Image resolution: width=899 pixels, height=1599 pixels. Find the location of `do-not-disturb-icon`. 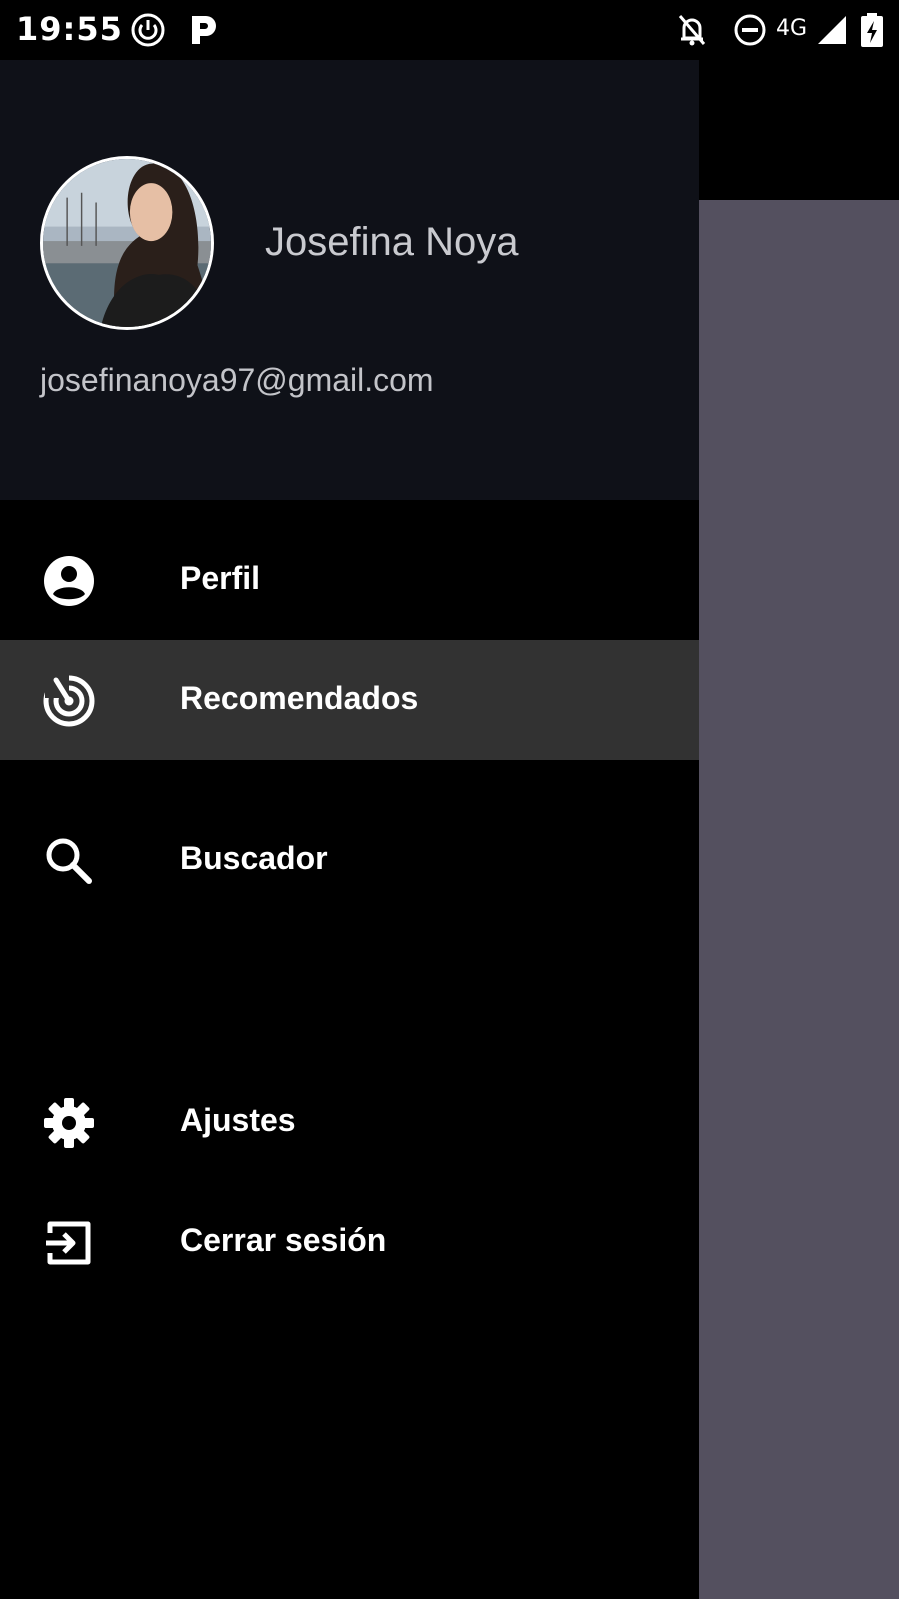

do-not-disturb-icon is located at coordinates (750, 30).